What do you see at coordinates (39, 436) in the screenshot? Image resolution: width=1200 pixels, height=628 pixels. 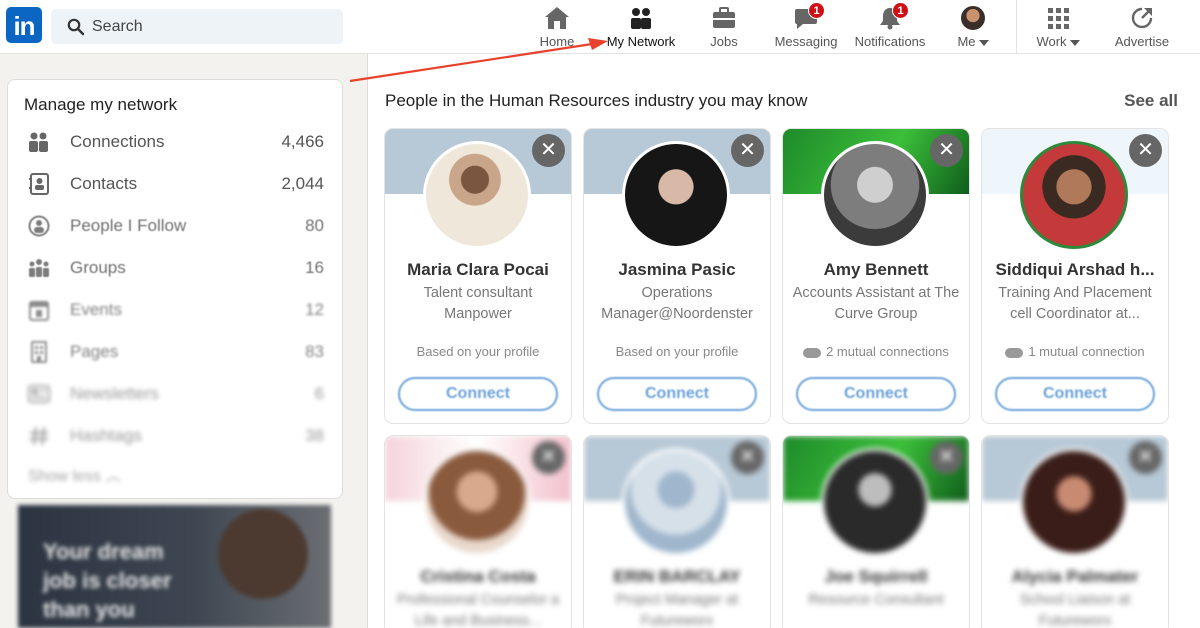 I see `hashtag-icon` at bounding box center [39, 436].